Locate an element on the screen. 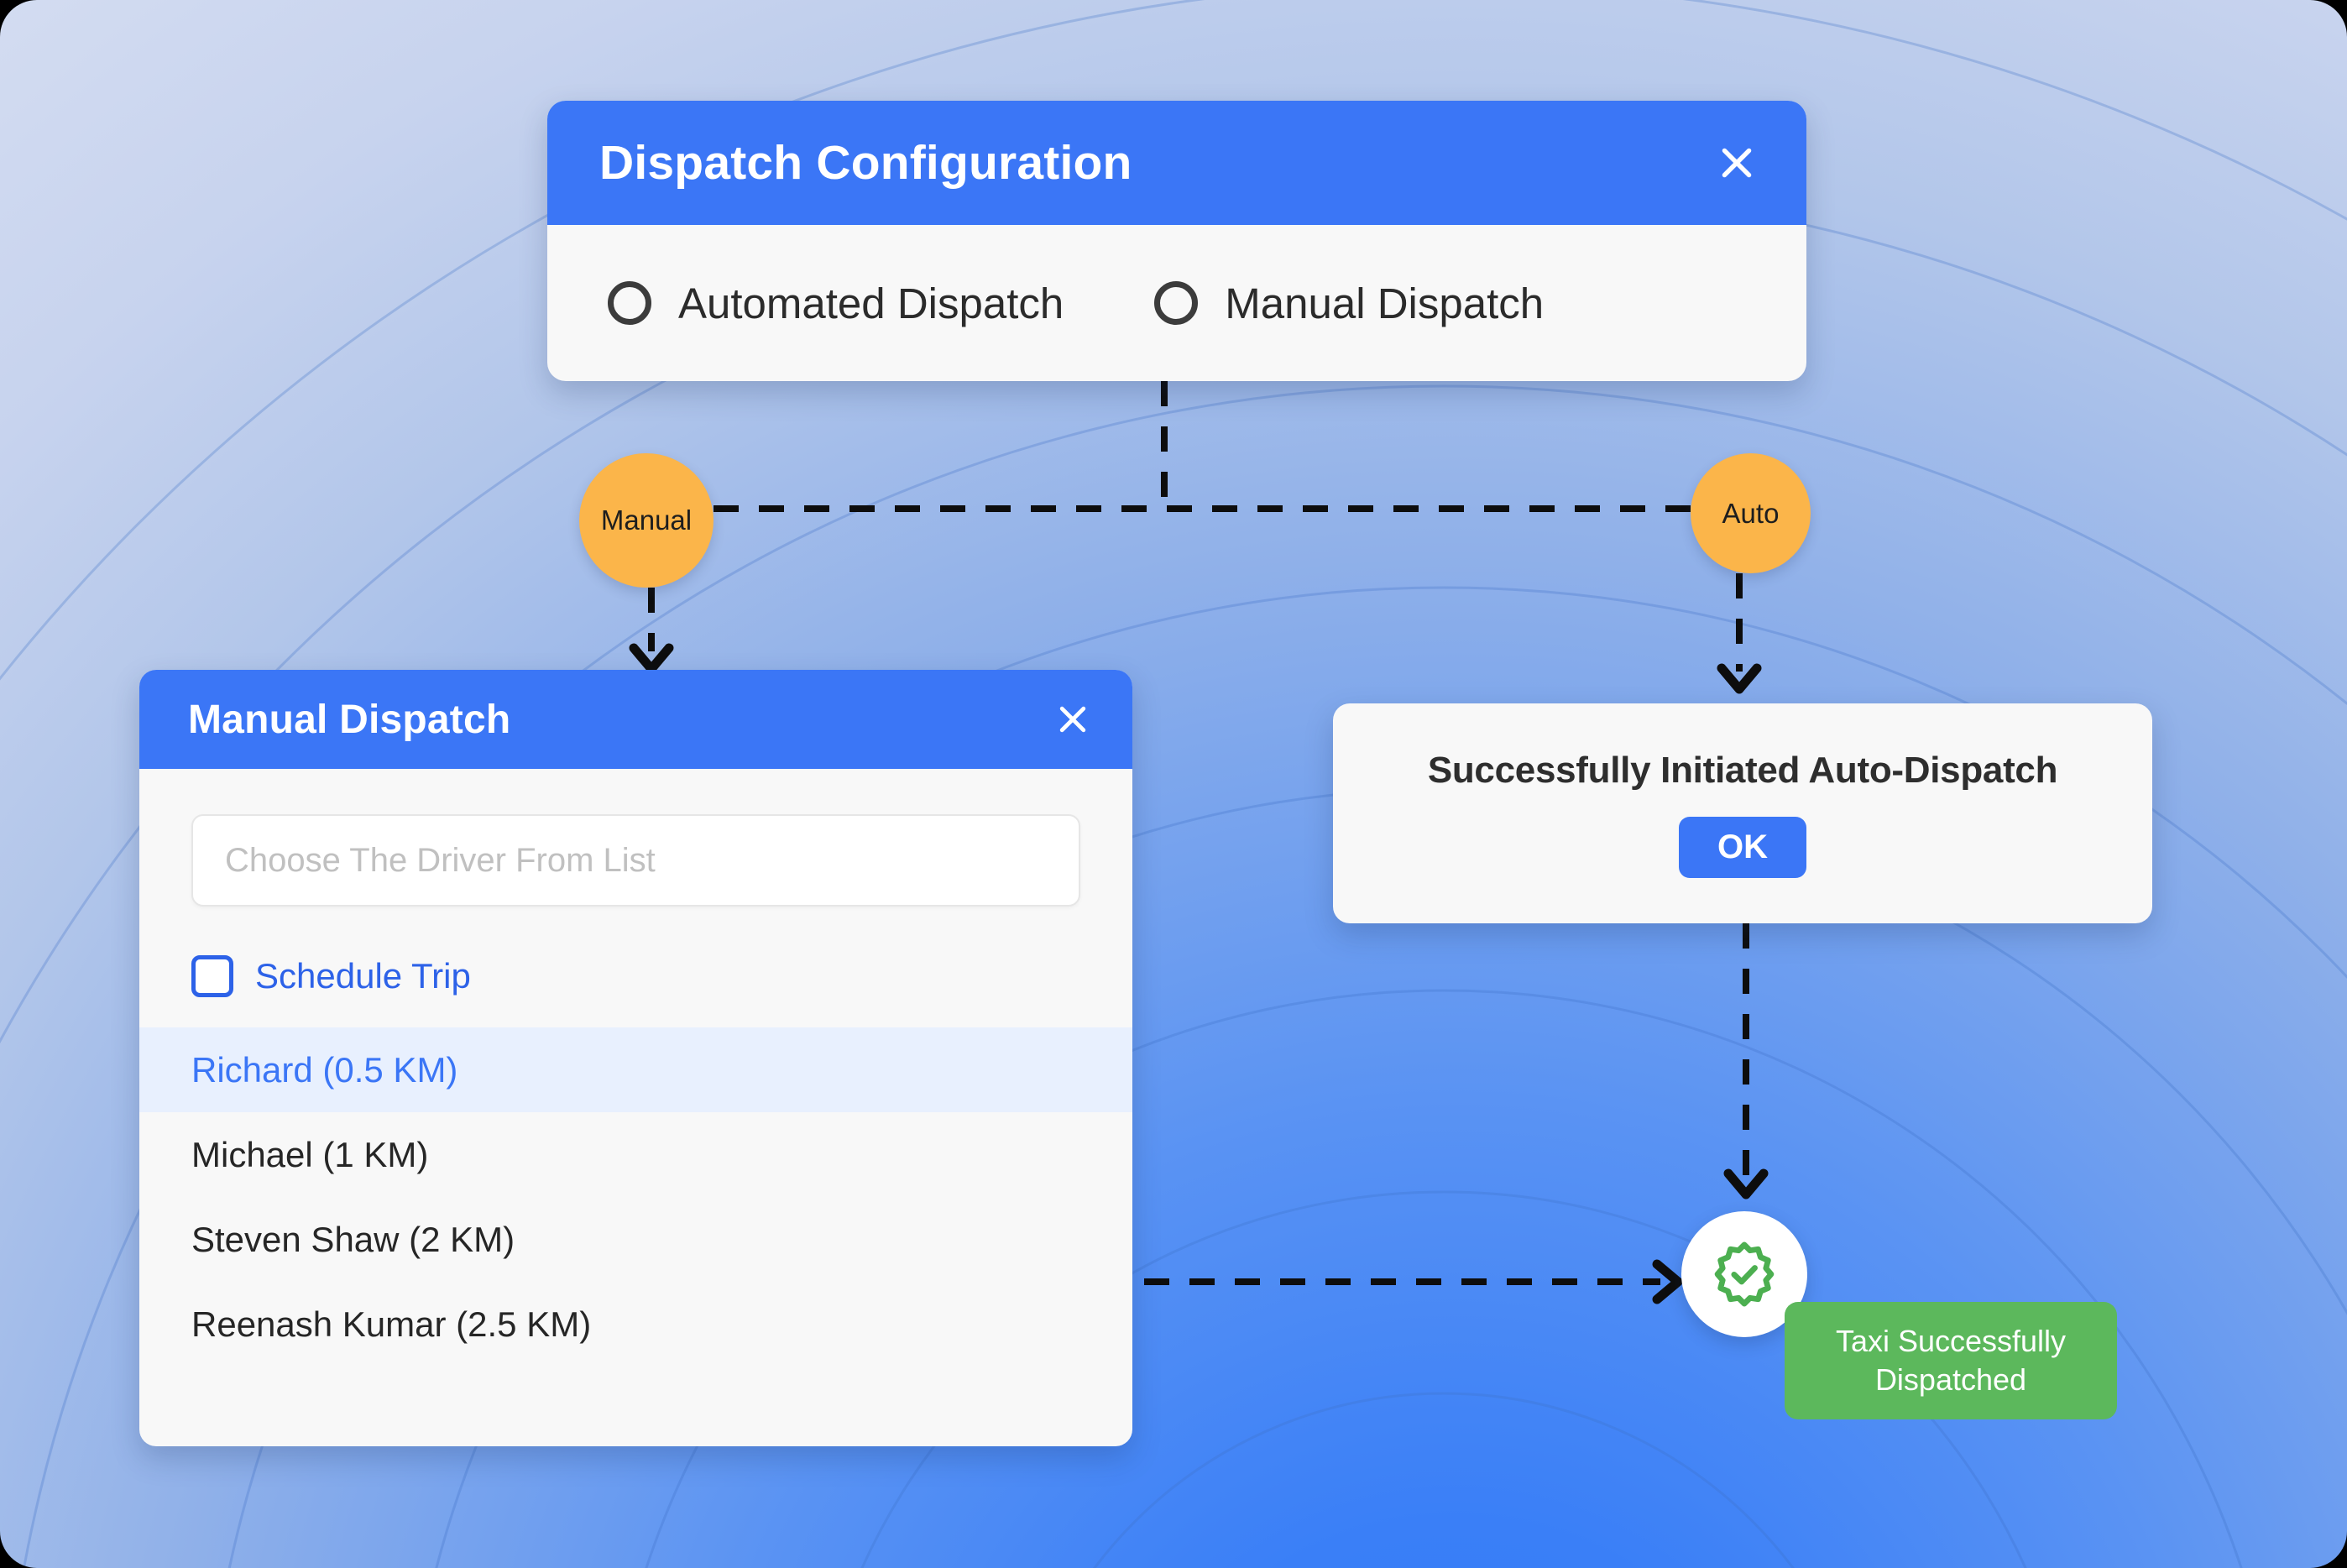 The width and height of the screenshot is (2347, 1568). flow-node-auto: Auto is located at coordinates (1751, 513).